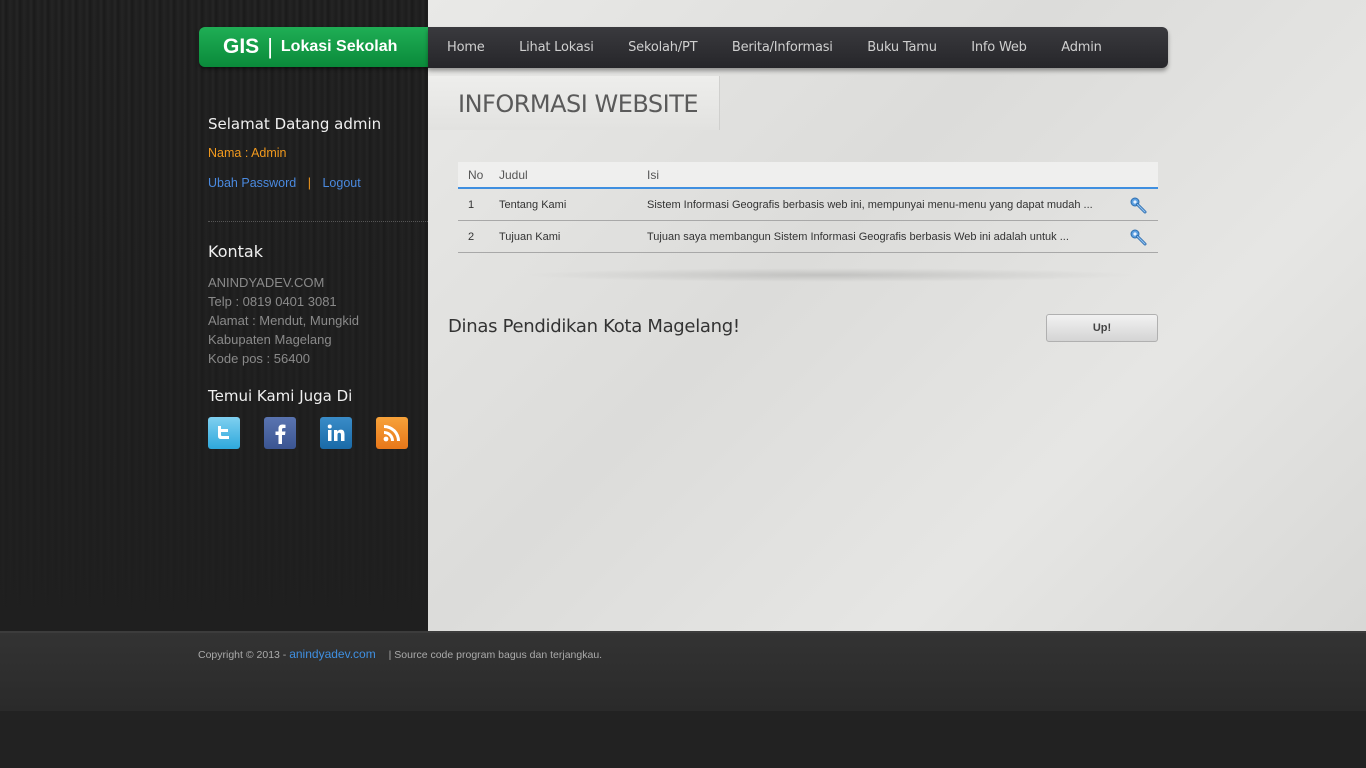 Image resolution: width=1366 pixels, height=768 pixels. I want to click on account-links: Ubah Password | Logout, so click(284, 183).